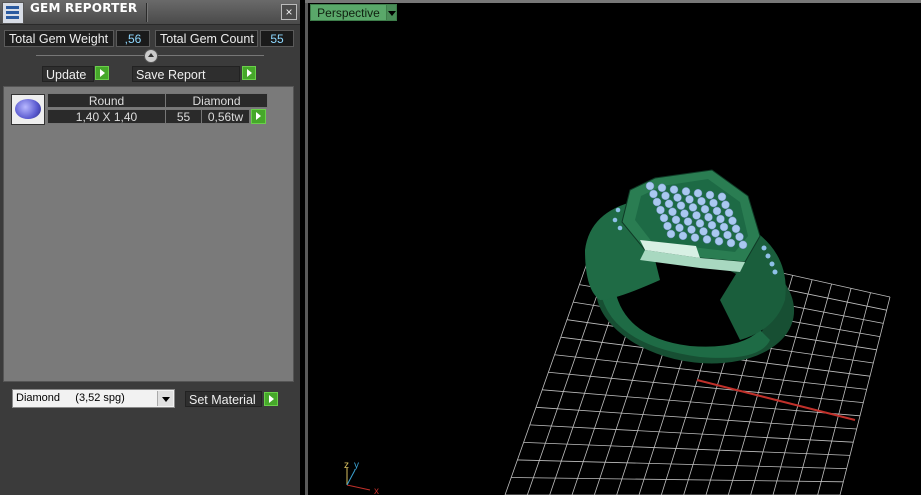 The image size is (921, 495). I want to click on gem-count-cell: 55, so click(183, 116).